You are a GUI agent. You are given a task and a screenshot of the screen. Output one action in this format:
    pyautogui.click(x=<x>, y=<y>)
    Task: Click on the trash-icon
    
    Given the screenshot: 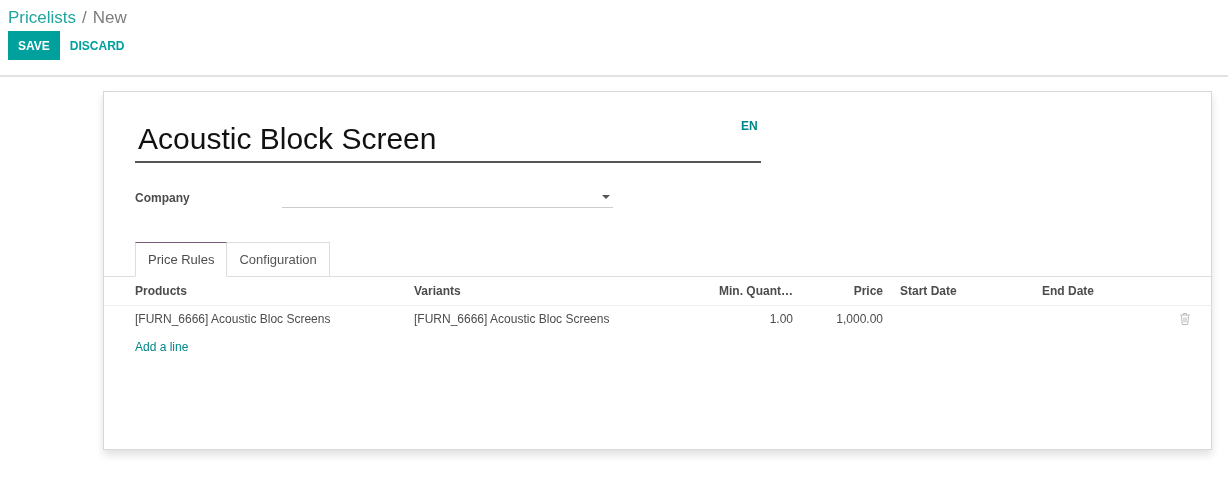 What is the action you would take?
    pyautogui.click(x=1185, y=319)
    